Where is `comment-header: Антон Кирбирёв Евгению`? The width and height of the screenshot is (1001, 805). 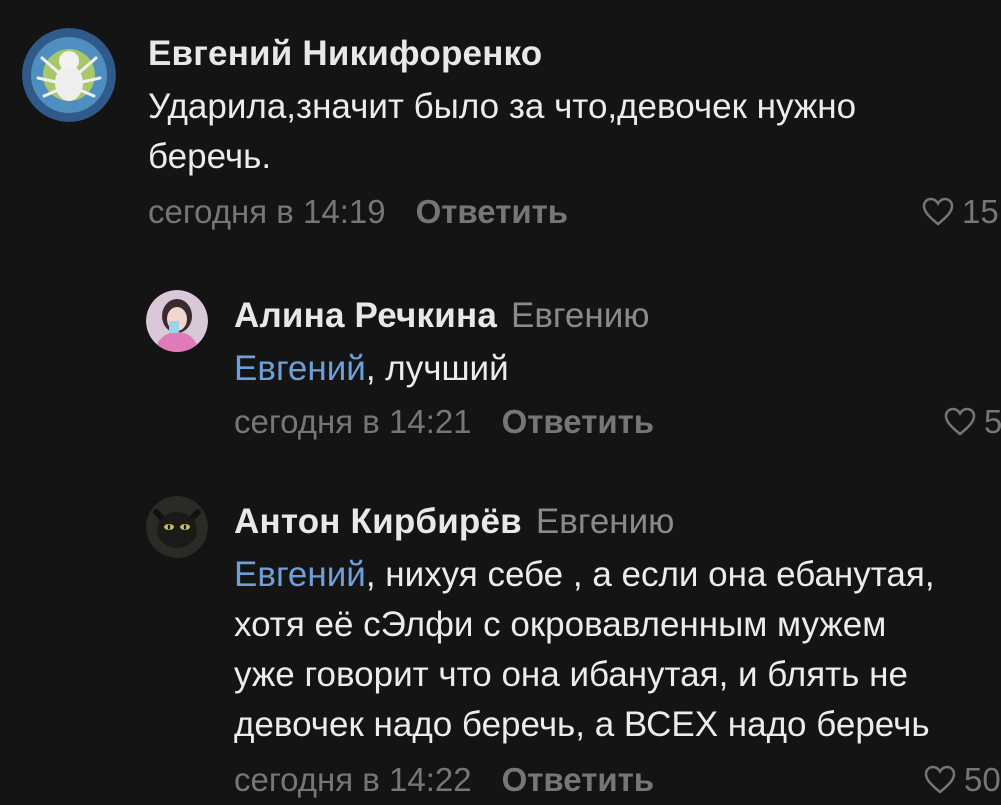
comment-header: Антон Кирбирёв Евгению is located at coordinates (454, 522).